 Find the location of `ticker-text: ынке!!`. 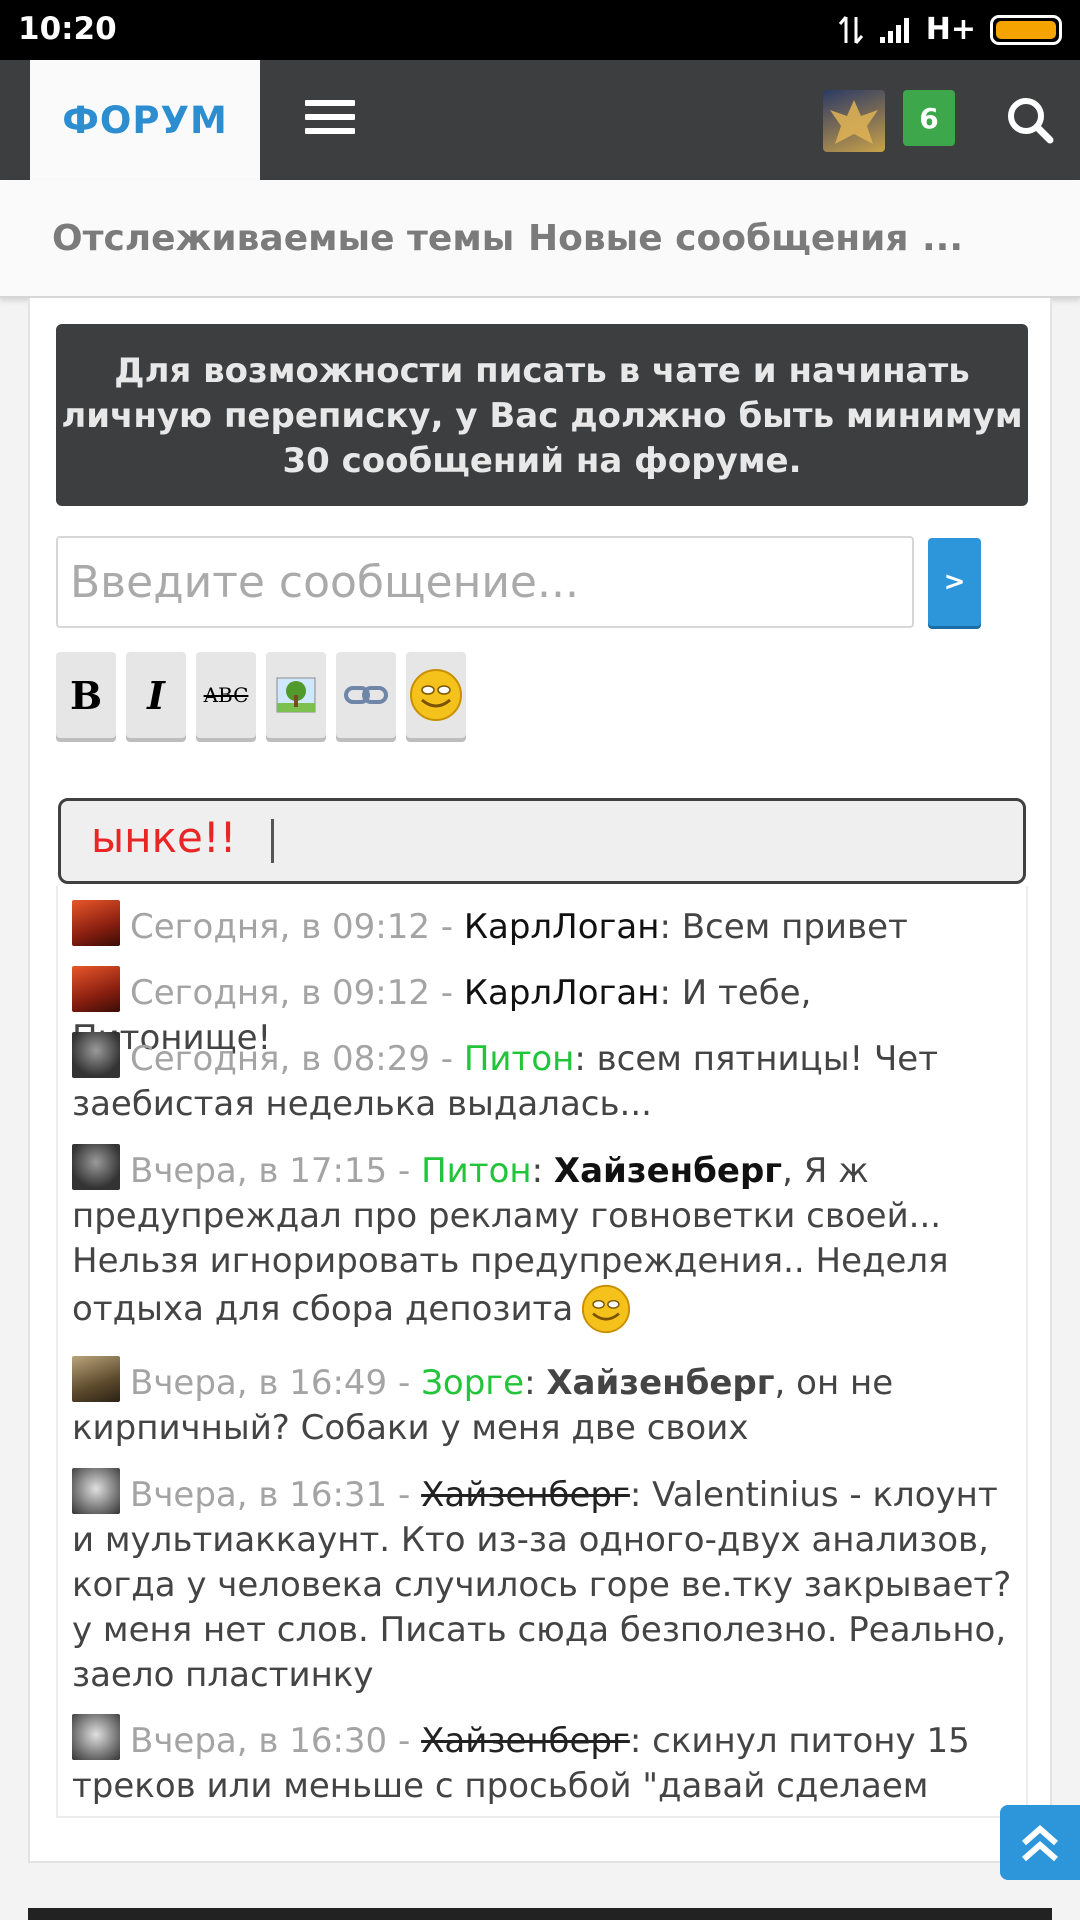

ticker-text: ынке!! is located at coordinates (164, 837).